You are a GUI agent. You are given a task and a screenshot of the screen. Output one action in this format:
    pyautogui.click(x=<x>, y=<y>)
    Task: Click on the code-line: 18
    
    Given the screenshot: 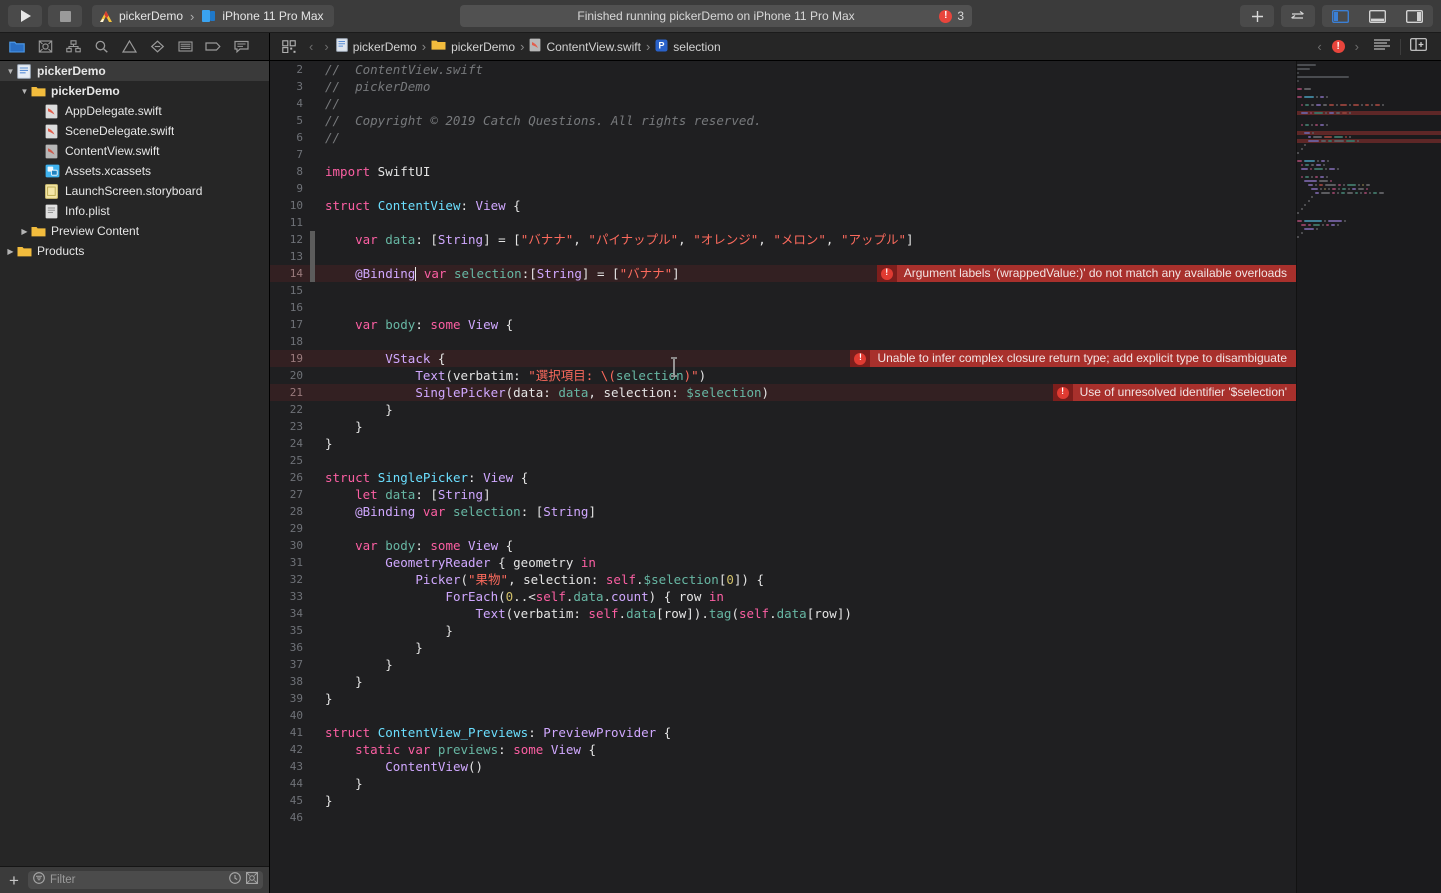 What is the action you would take?
    pyautogui.click(x=783, y=341)
    